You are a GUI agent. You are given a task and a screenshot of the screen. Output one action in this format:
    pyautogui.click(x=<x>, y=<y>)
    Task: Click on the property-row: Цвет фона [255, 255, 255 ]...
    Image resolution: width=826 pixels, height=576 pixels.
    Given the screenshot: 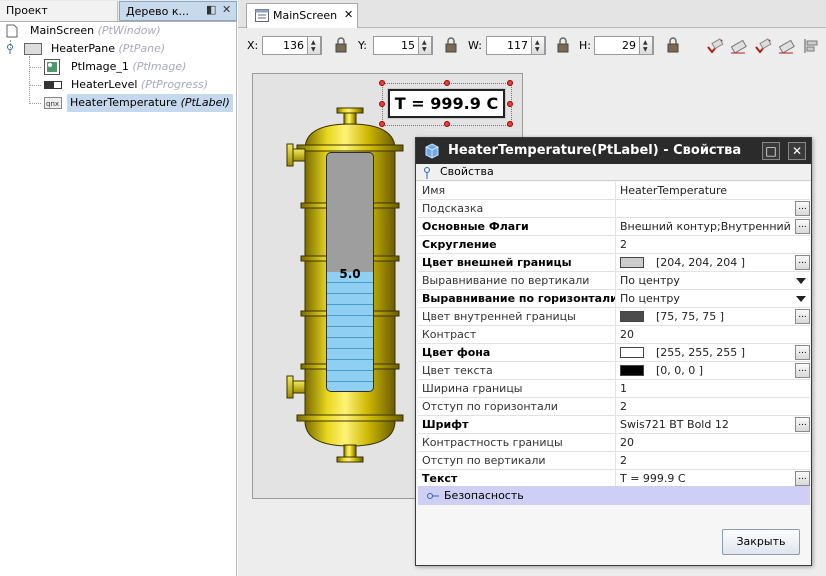 What is the action you would take?
    pyautogui.click(x=614, y=353)
    